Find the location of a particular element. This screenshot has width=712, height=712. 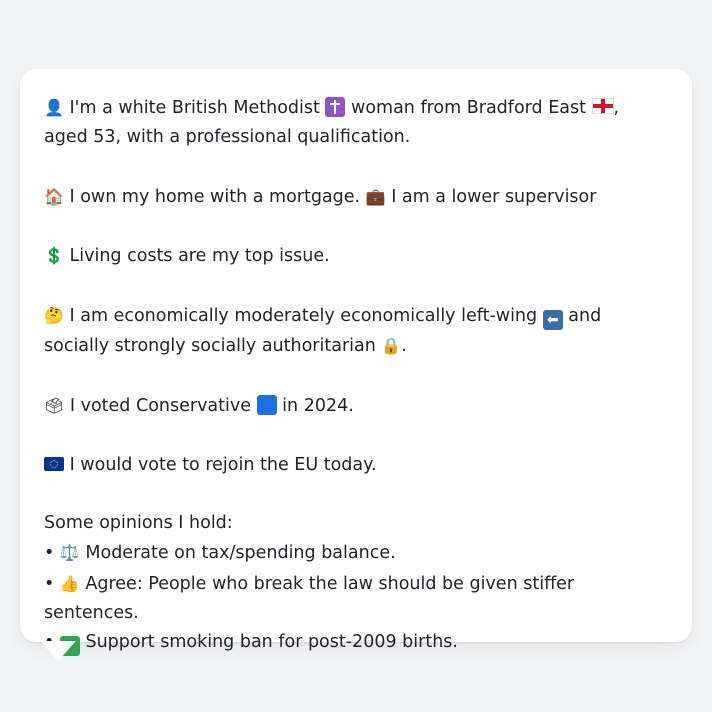

dollar-sign-icon: 💲 is located at coordinates (54, 256).